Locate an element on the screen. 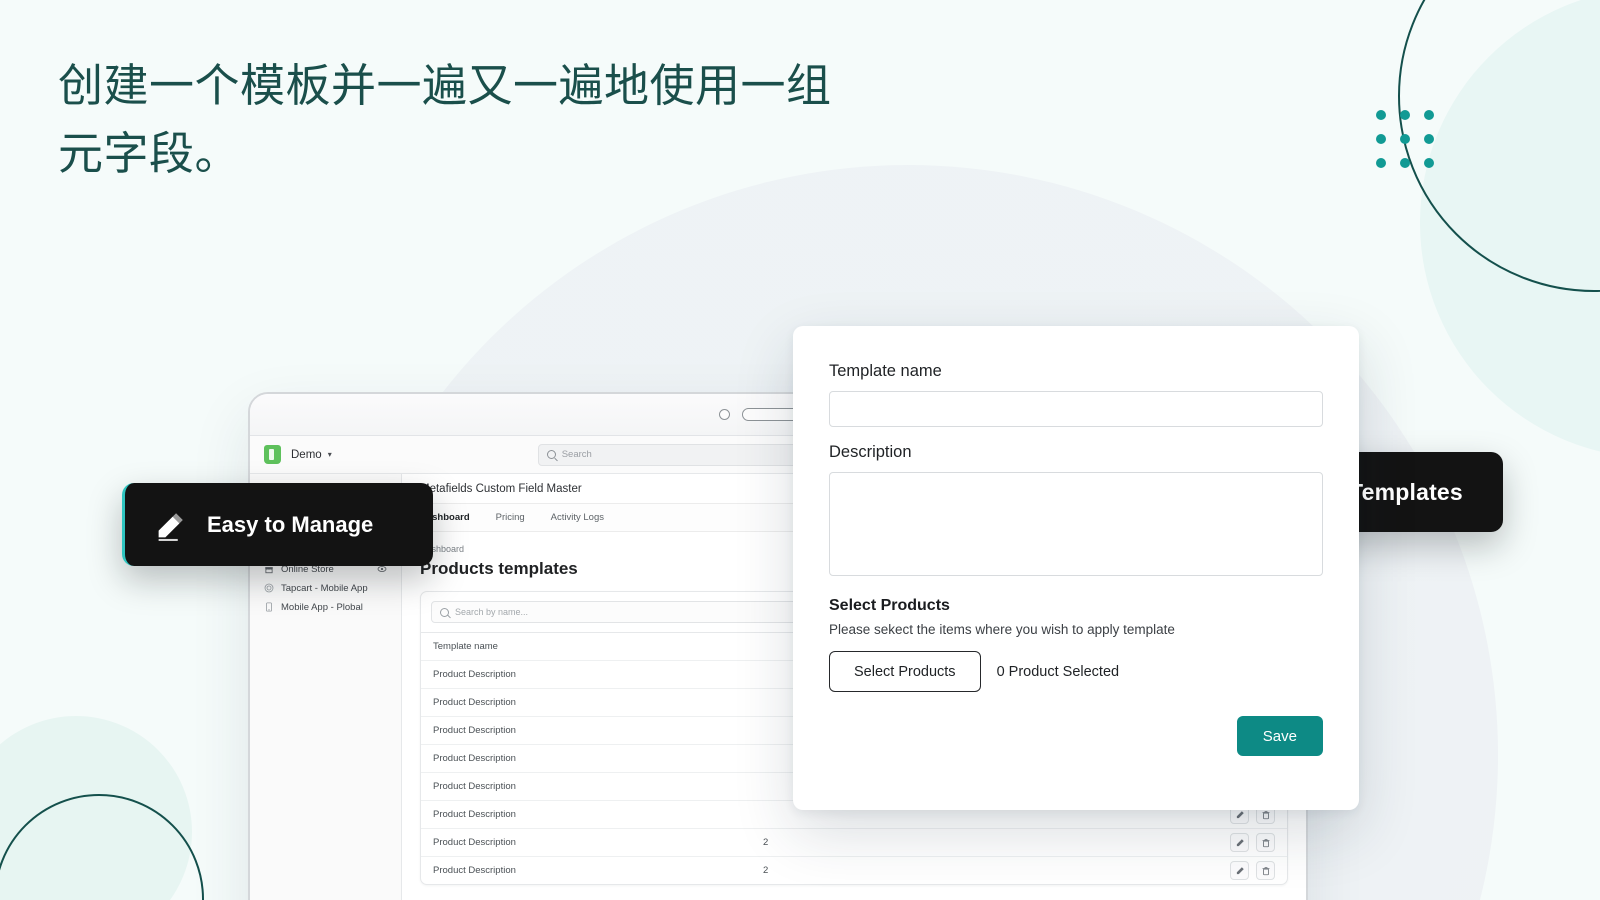 This screenshot has width=1600, height=900. background-mint-circle-bottom-left is located at coordinates (96, 808).